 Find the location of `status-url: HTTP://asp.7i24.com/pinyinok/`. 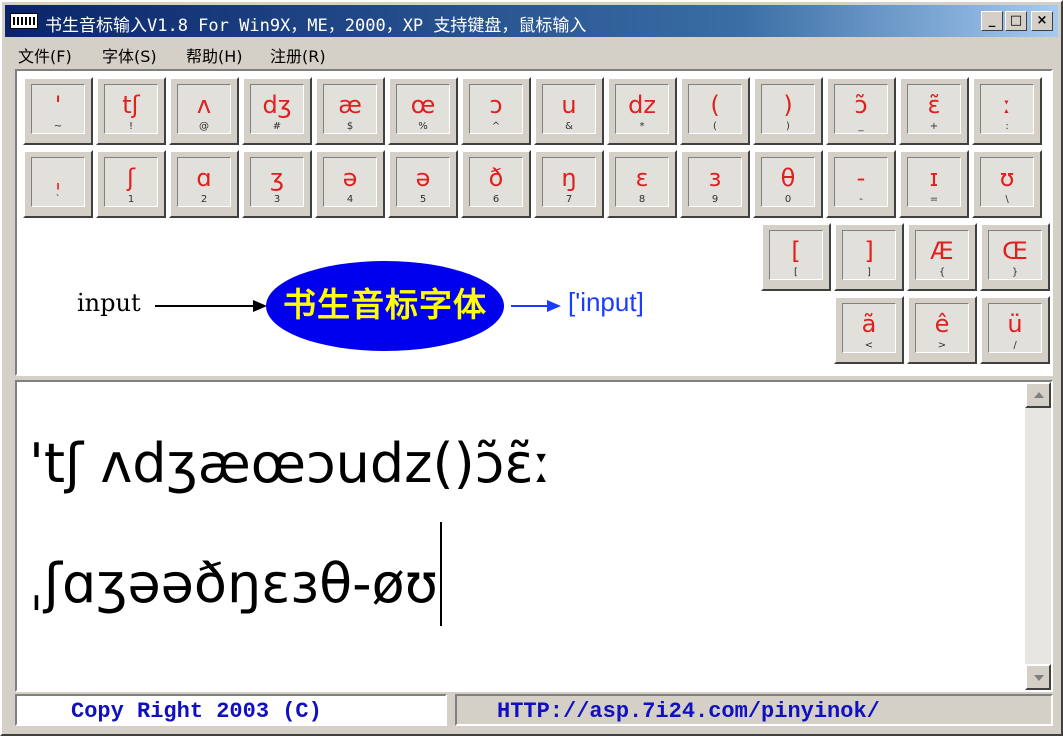

status-url: HTTP://asp.7i24.com/pinyinok/ is located at coordinates (754, 710).